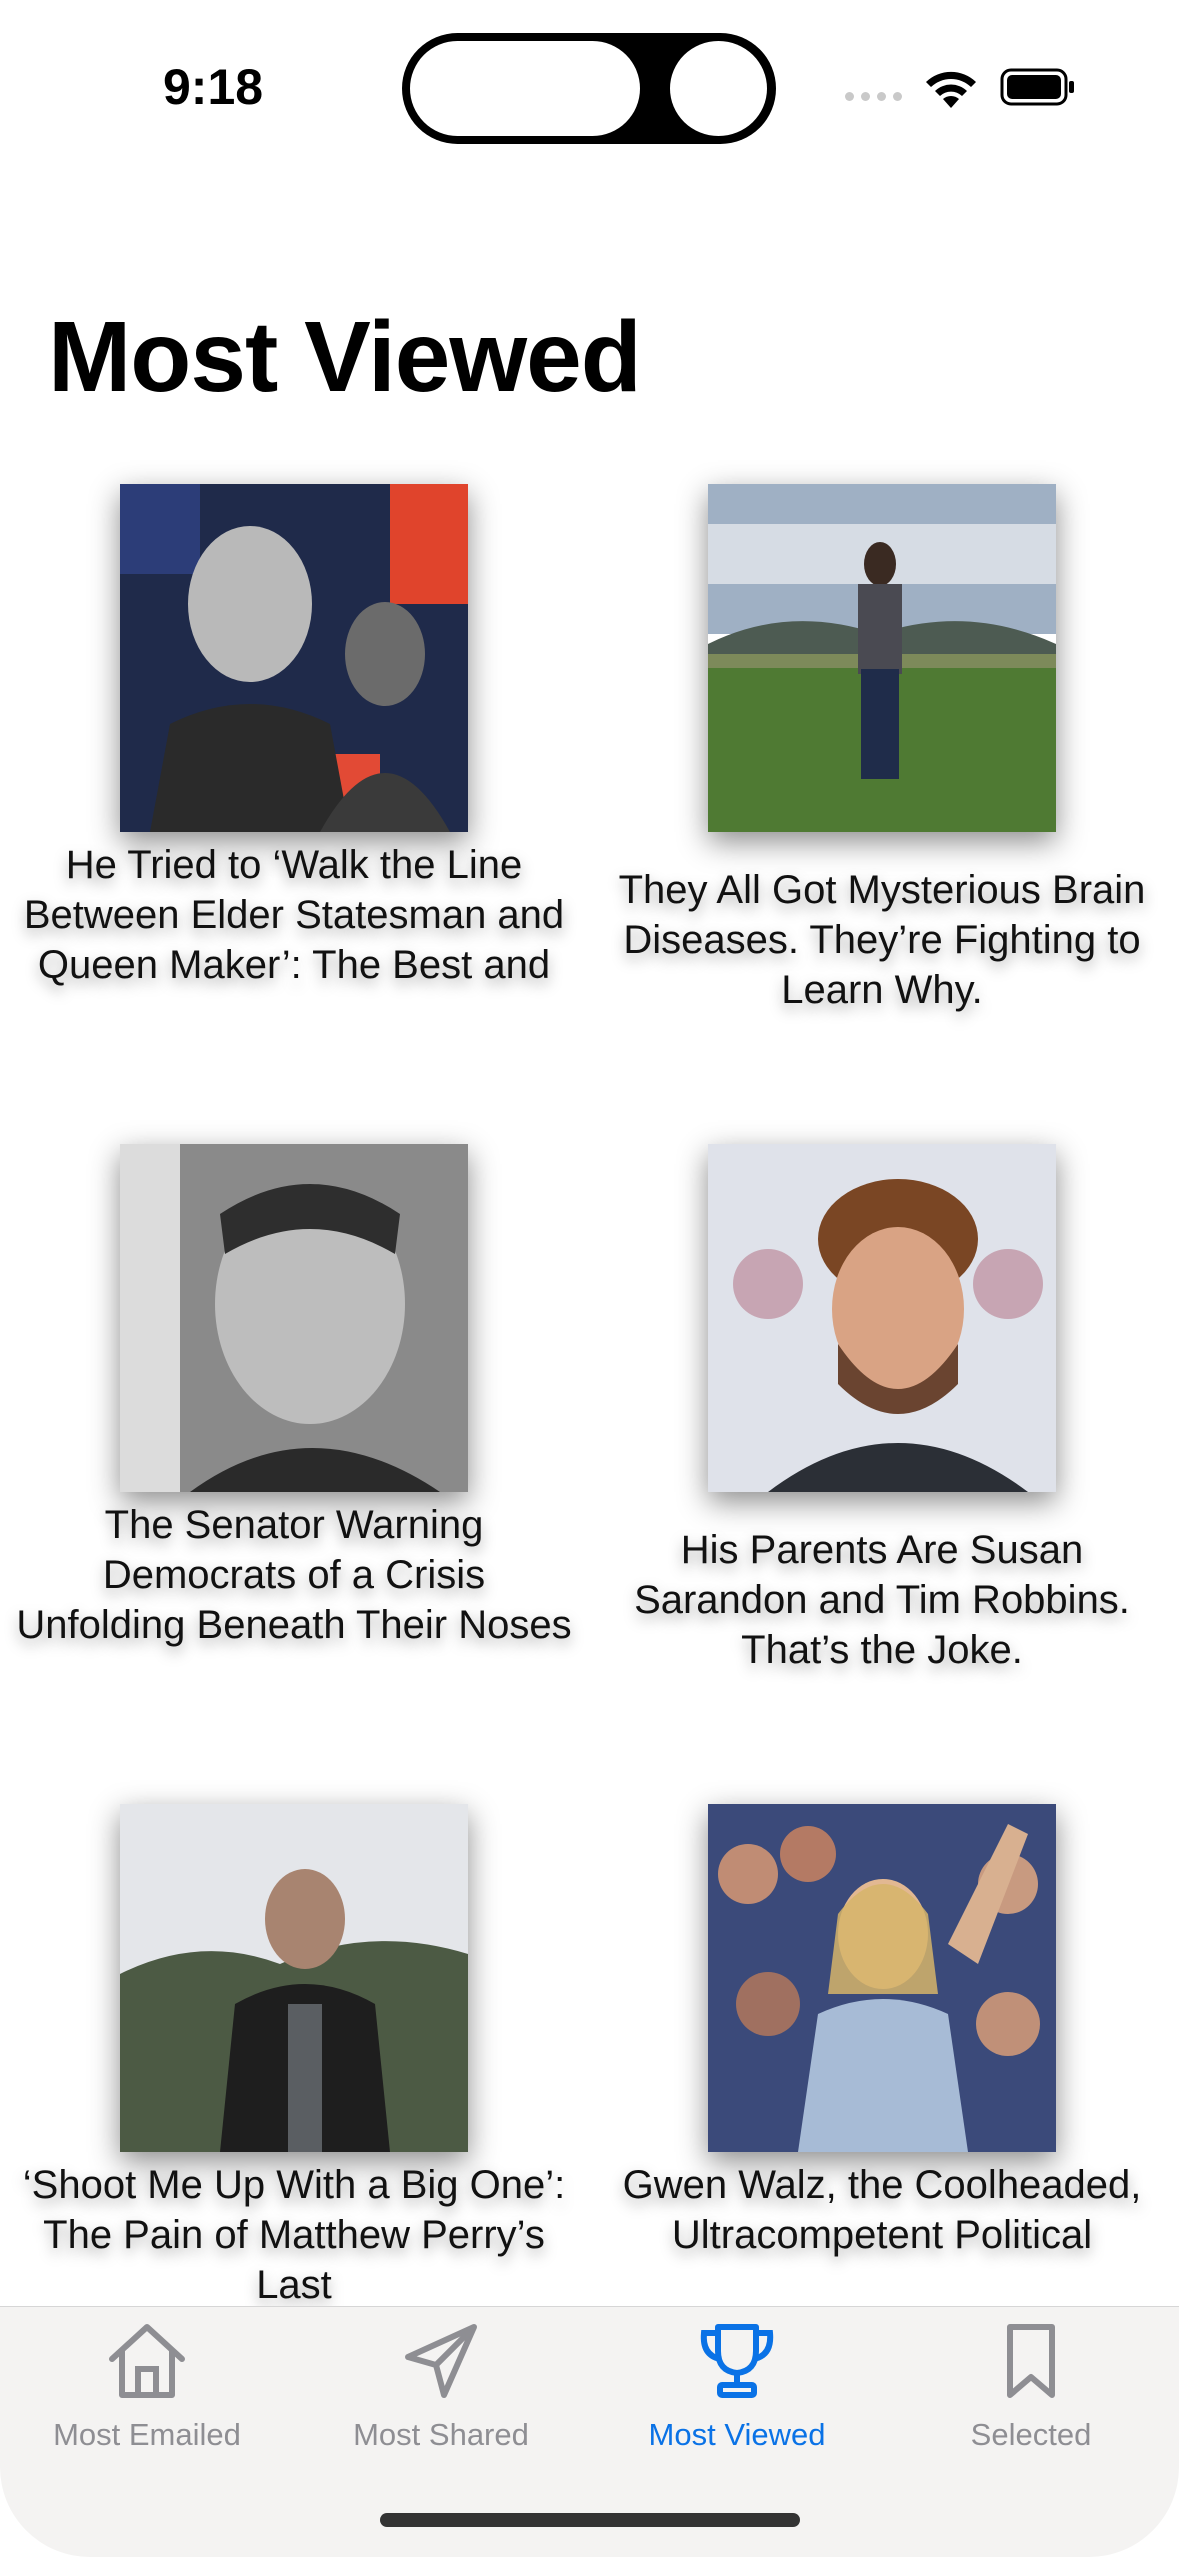  I want to click on tab-label: Most Shared, so click(441, 2434).